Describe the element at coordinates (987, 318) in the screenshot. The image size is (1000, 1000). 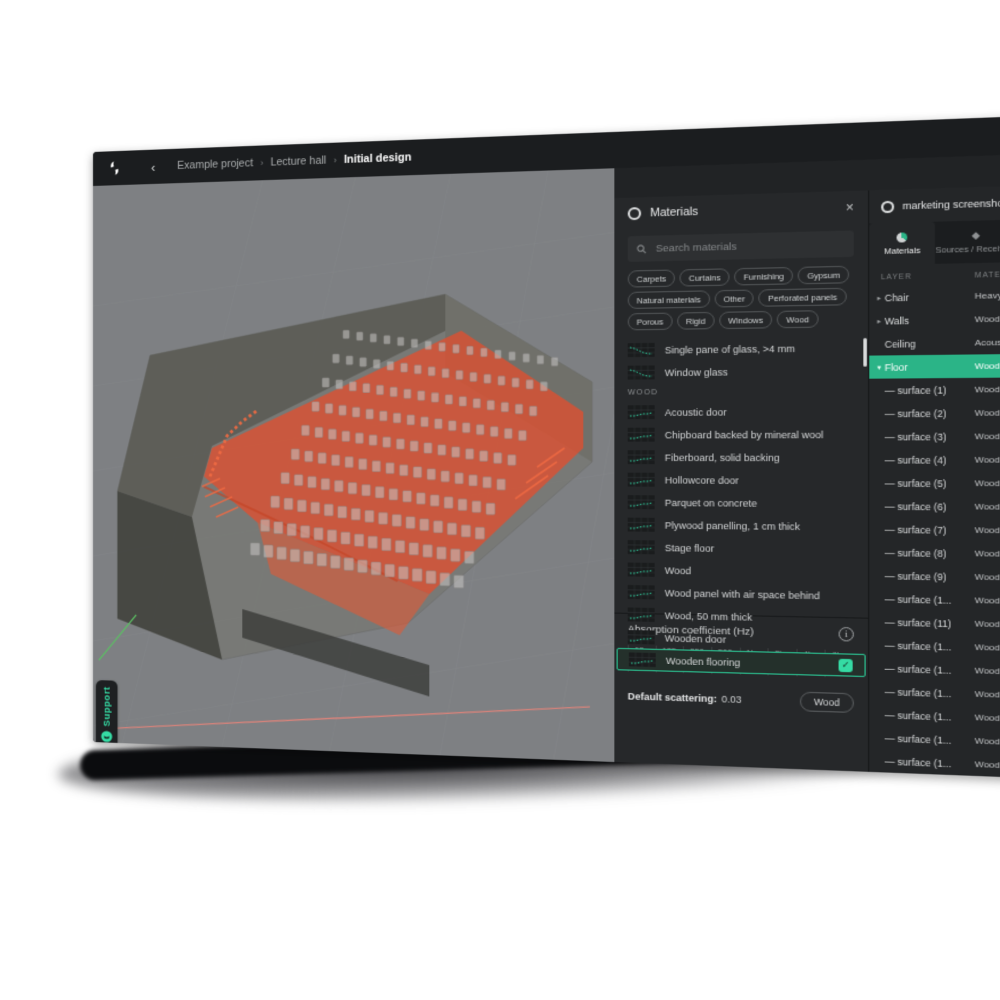
I see `layer-material: Wood, 50 mm thick` at that location.